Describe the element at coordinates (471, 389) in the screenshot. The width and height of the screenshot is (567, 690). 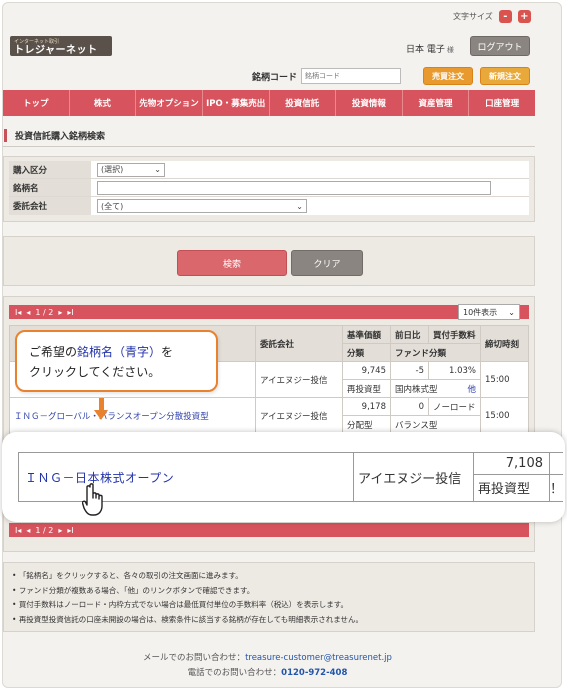
I see `other-link: 他` at that location.